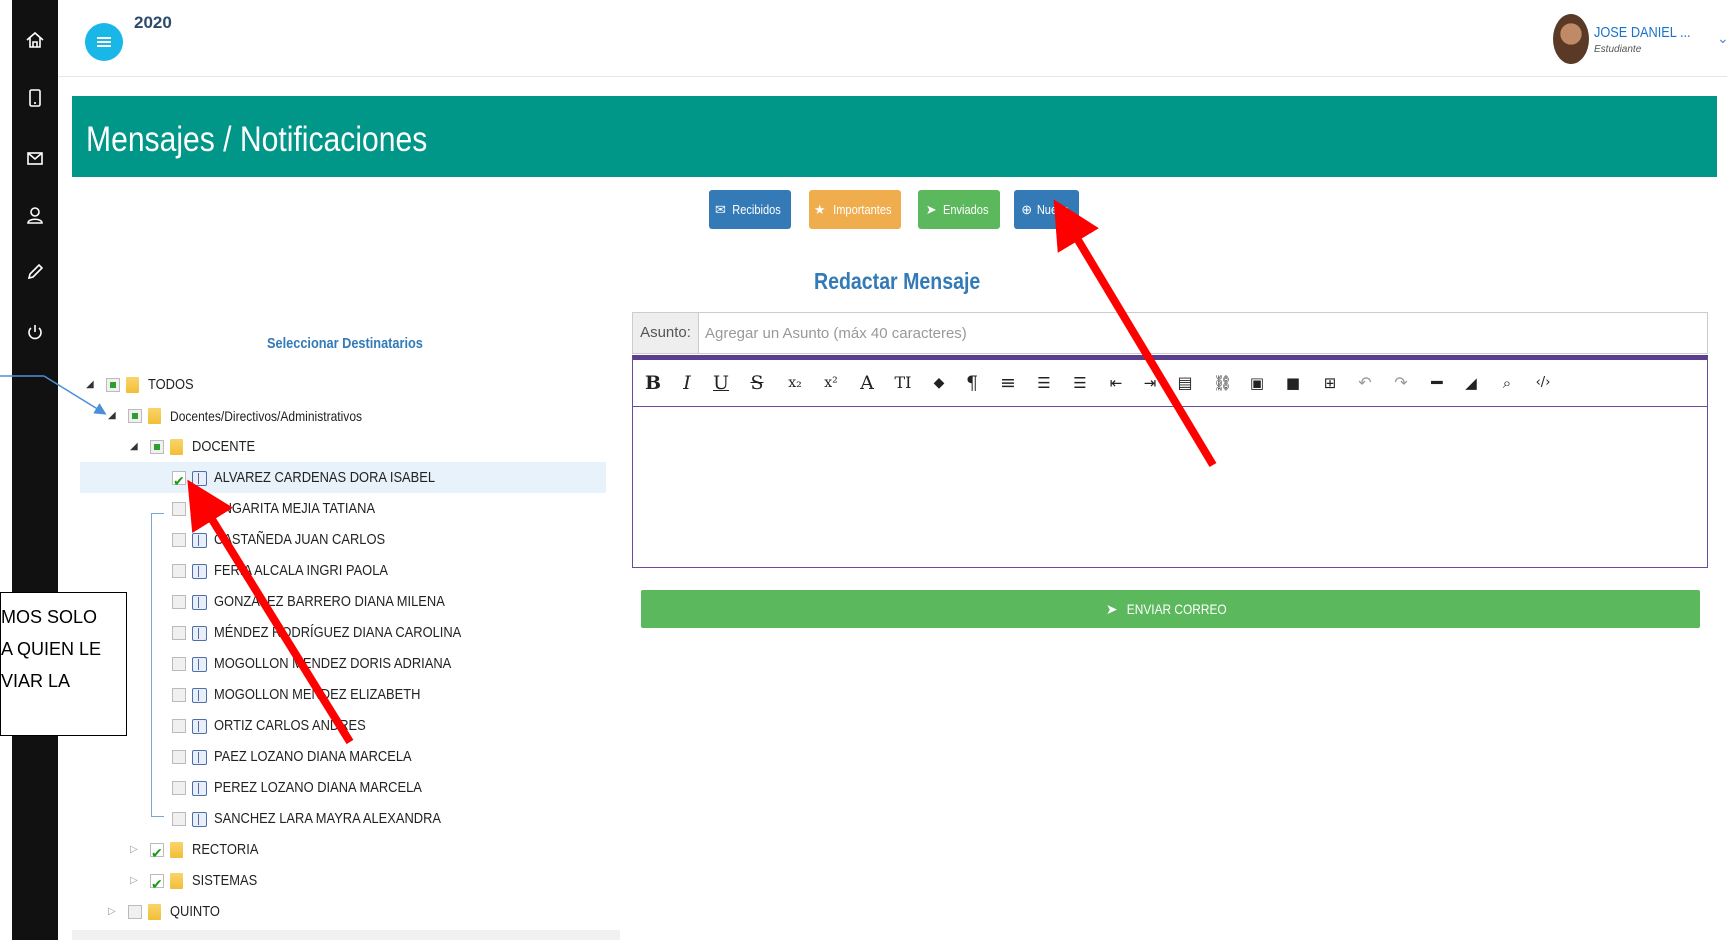 Image resolution: width=1727 pixels, height=940 pixels. I want to click on avatar, so click(1571, 39).